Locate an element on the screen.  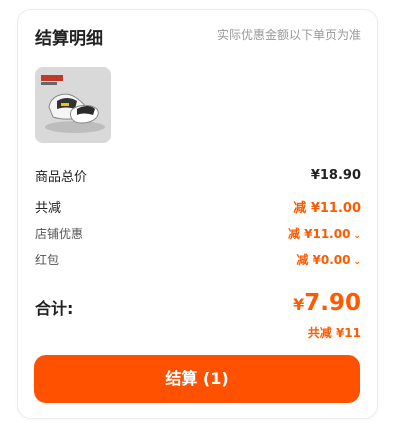
total-amount: ¥7.90 is located at coordinates (327, 303).